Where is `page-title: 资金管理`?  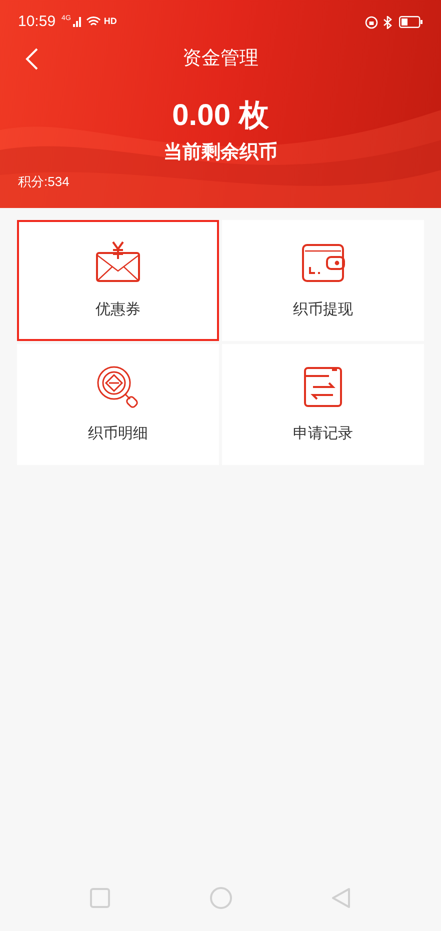
page-title: 资金管理 is located at coordinates (220, 58).